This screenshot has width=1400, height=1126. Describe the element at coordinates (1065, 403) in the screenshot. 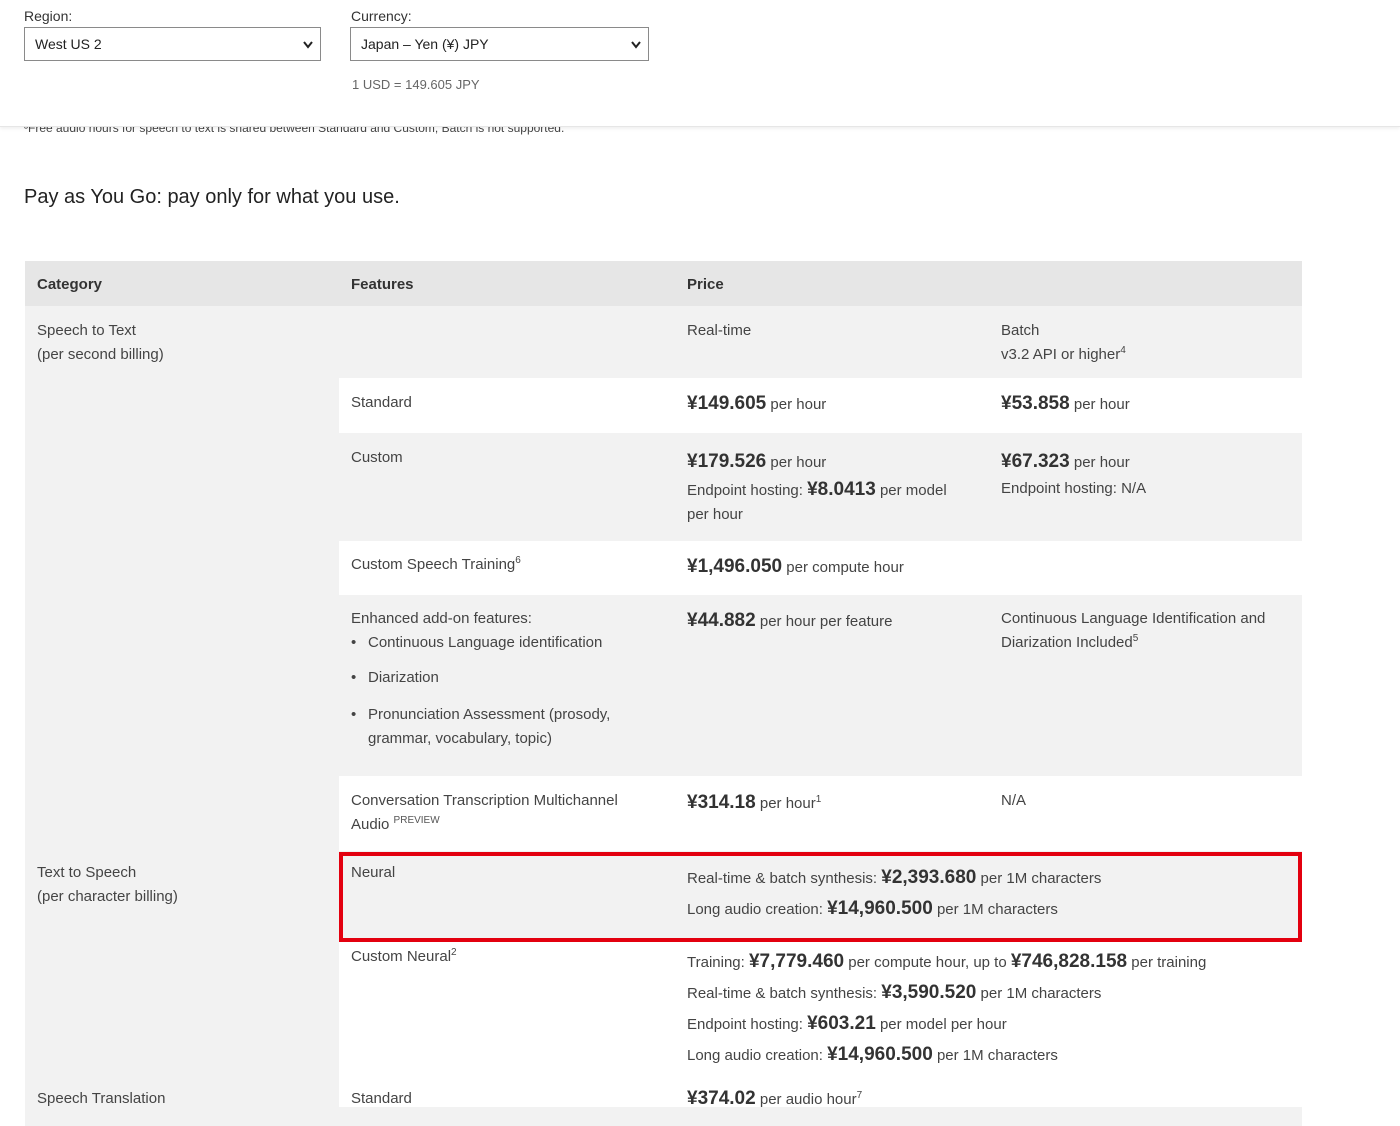

I see `price-standard-batch: ¥53.858 per hour` at that location.